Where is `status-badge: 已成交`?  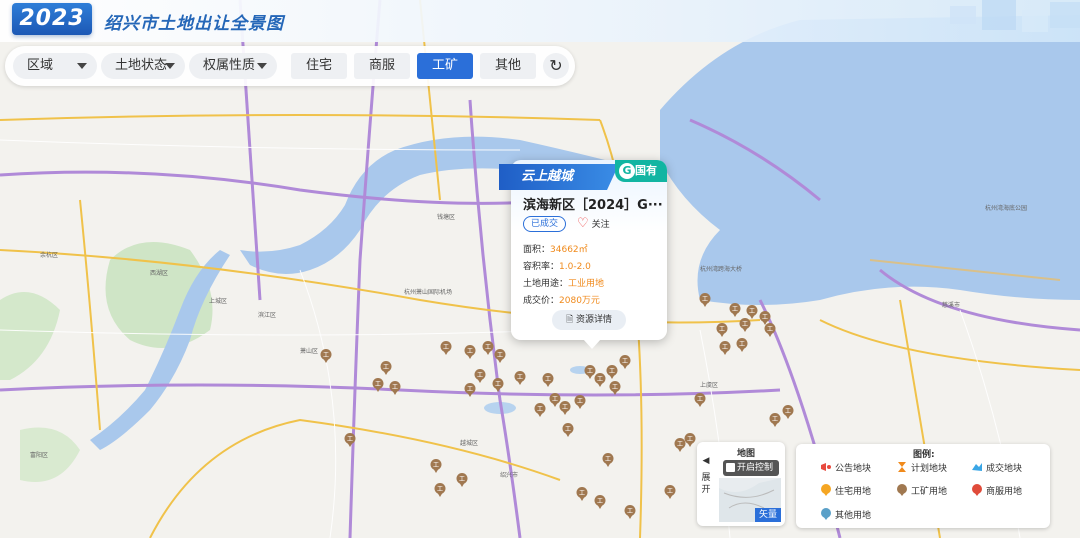
status-badge: 已成交 is located at coordinates (545, 224).